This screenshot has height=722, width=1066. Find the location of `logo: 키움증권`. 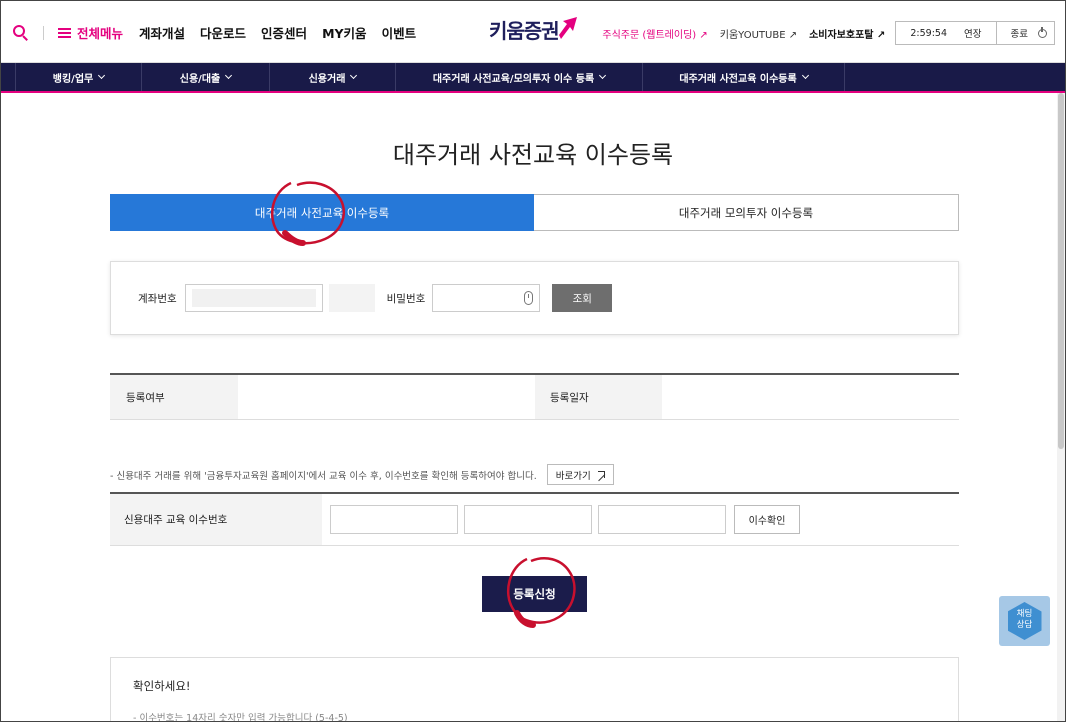

logo: 키움증권 is located at coordinates (534, 29).